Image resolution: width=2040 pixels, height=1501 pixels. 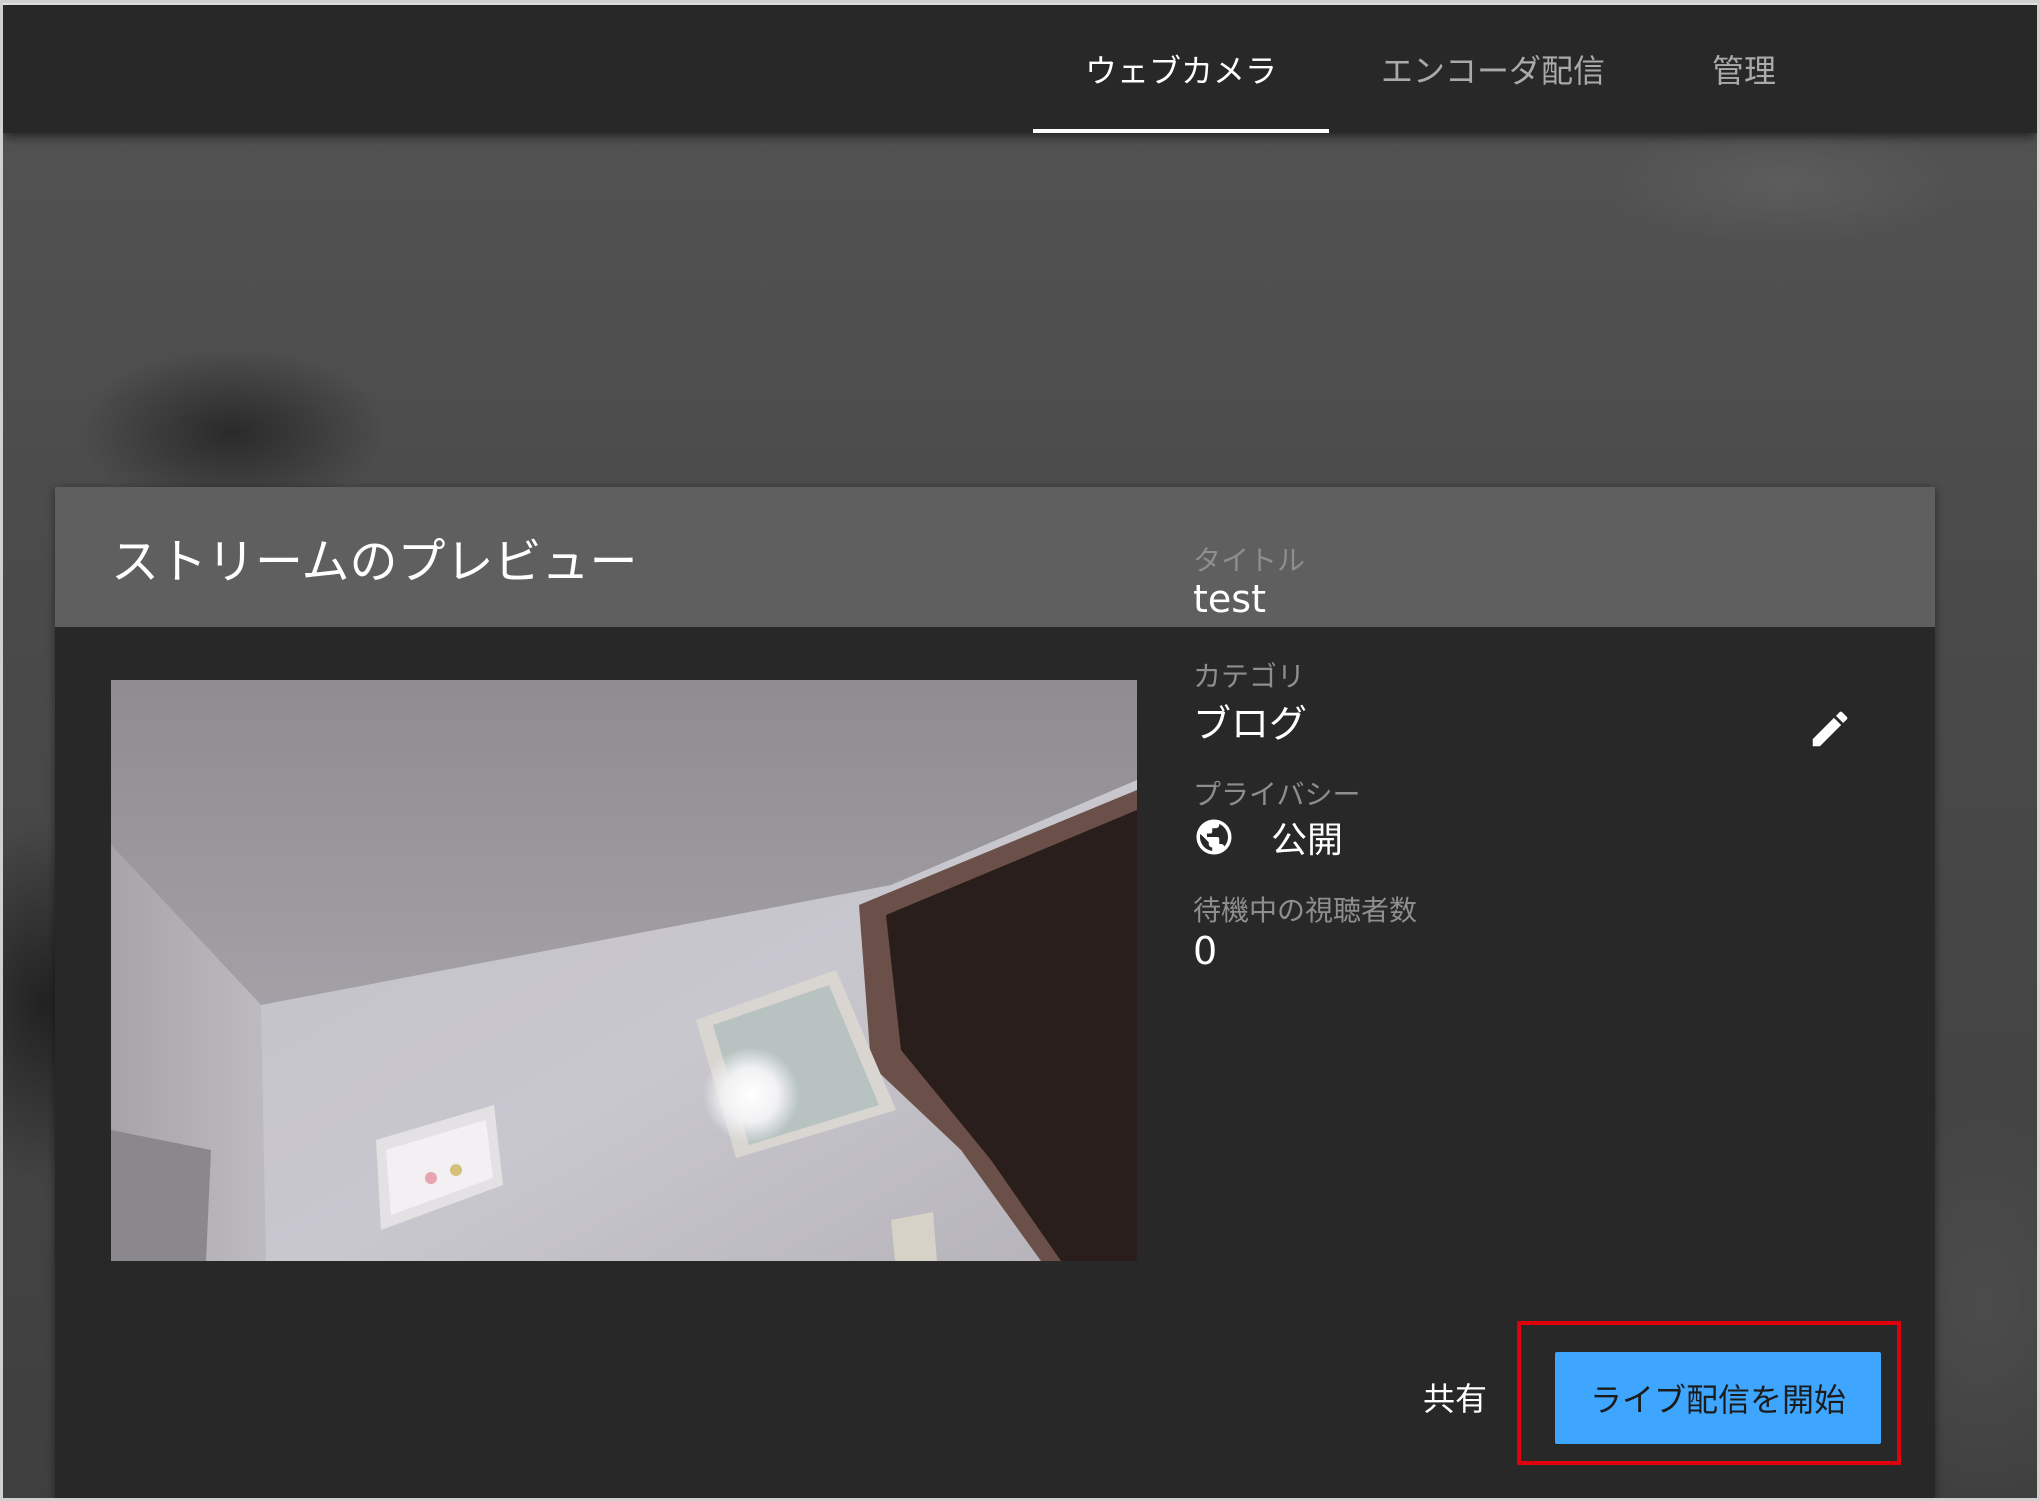 What do you see at coordinates (1277, 794) in the screenshot?
I see `privacy-label: プライバシー` at bounding box center [1277, 794].